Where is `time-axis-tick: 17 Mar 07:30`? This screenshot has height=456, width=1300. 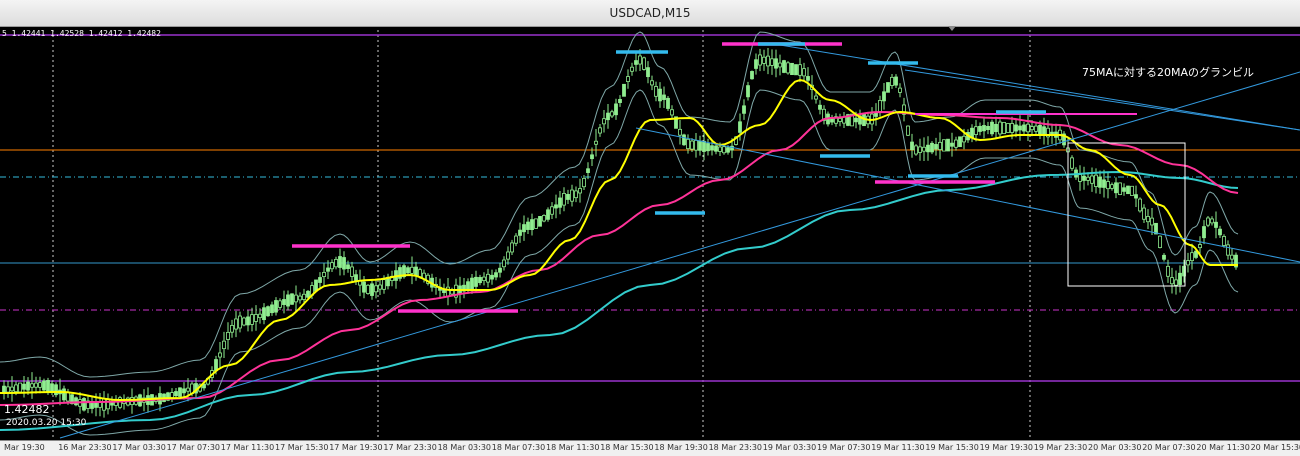 time-axis-tick: 17 Mar 07:30 is located at coordinates (193, 447).